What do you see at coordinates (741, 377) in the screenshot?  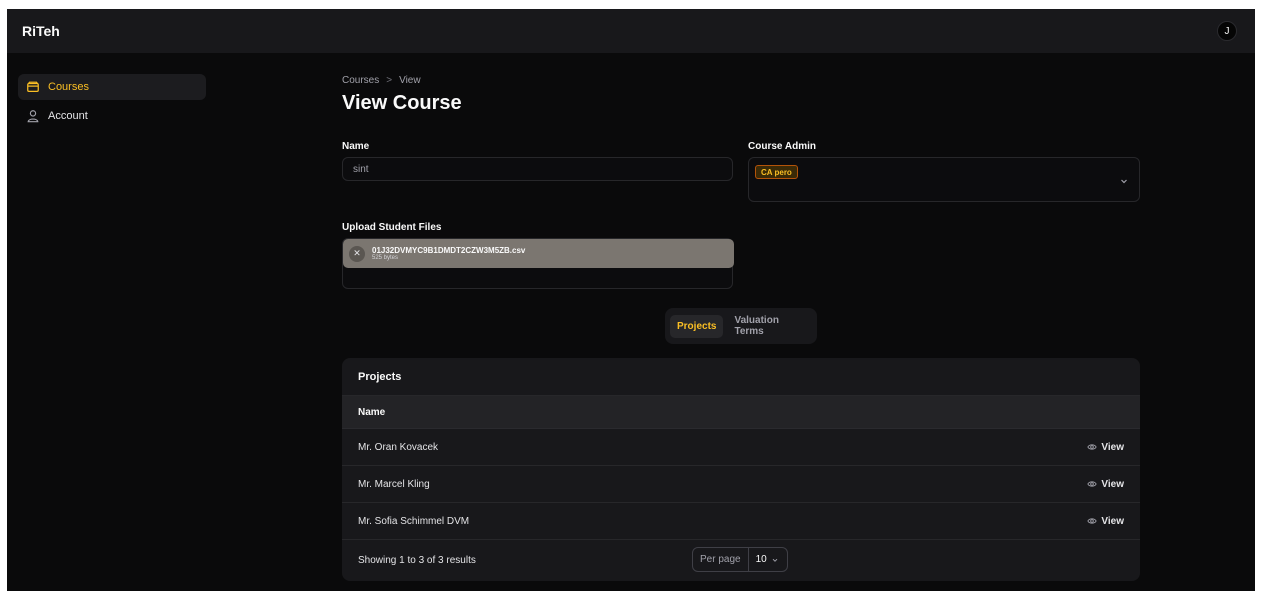 I see `projects-title: Projects` at bounding box center [741, 377].